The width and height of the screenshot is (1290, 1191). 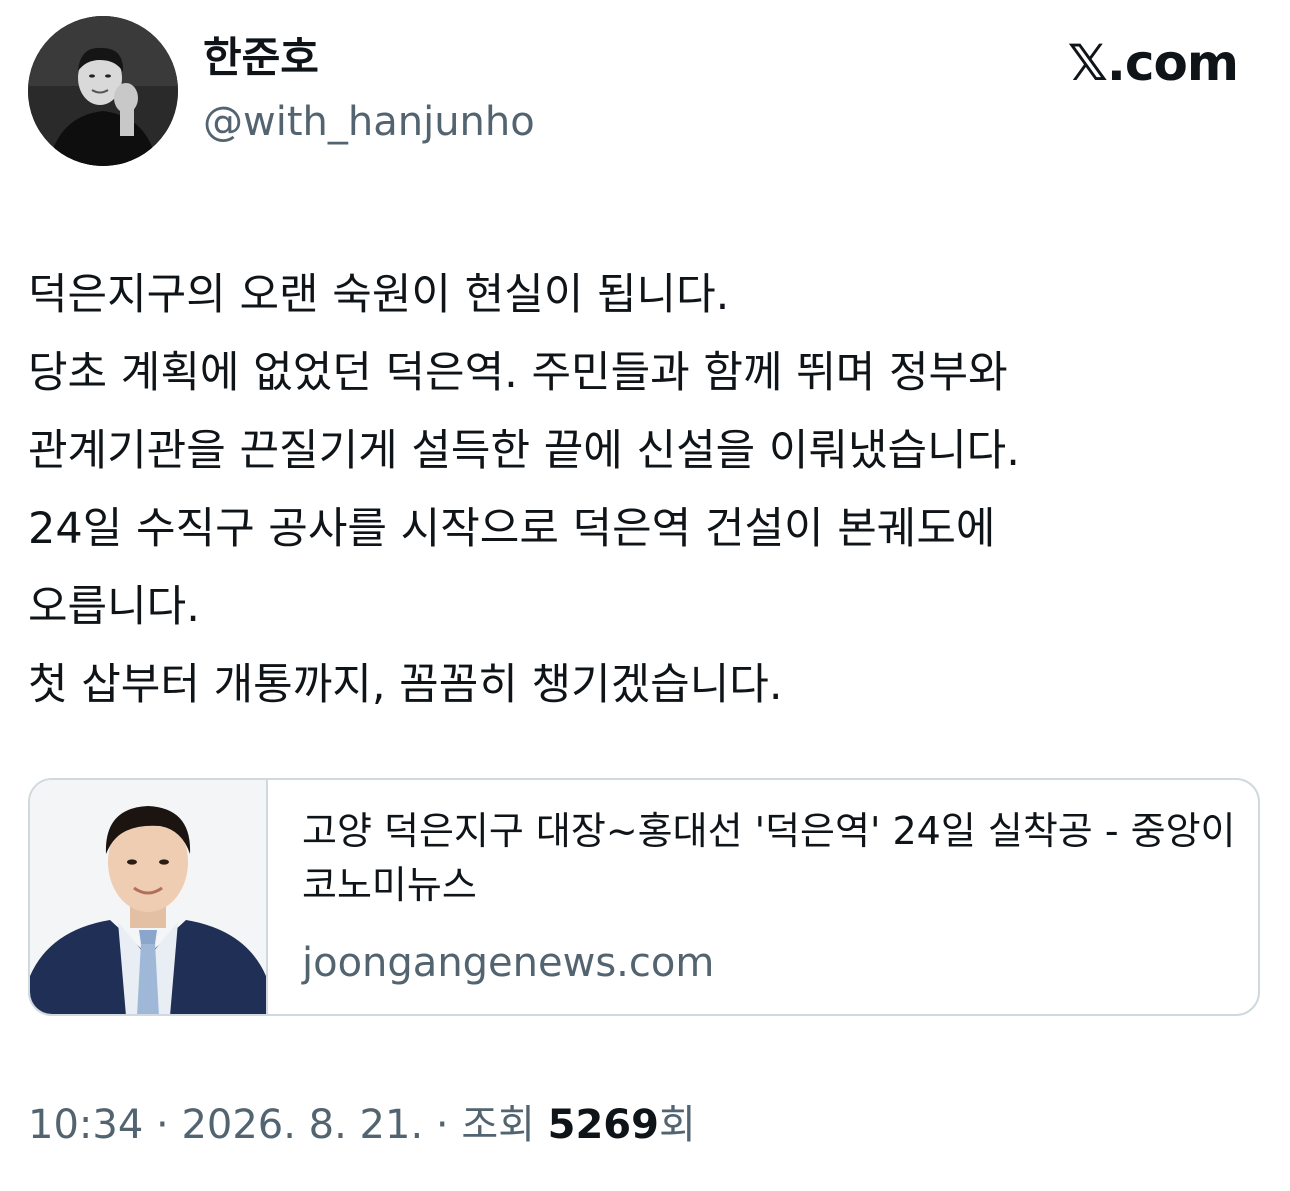 I want to click on tweet-time: 10:34, so click(x=85, y=1125).